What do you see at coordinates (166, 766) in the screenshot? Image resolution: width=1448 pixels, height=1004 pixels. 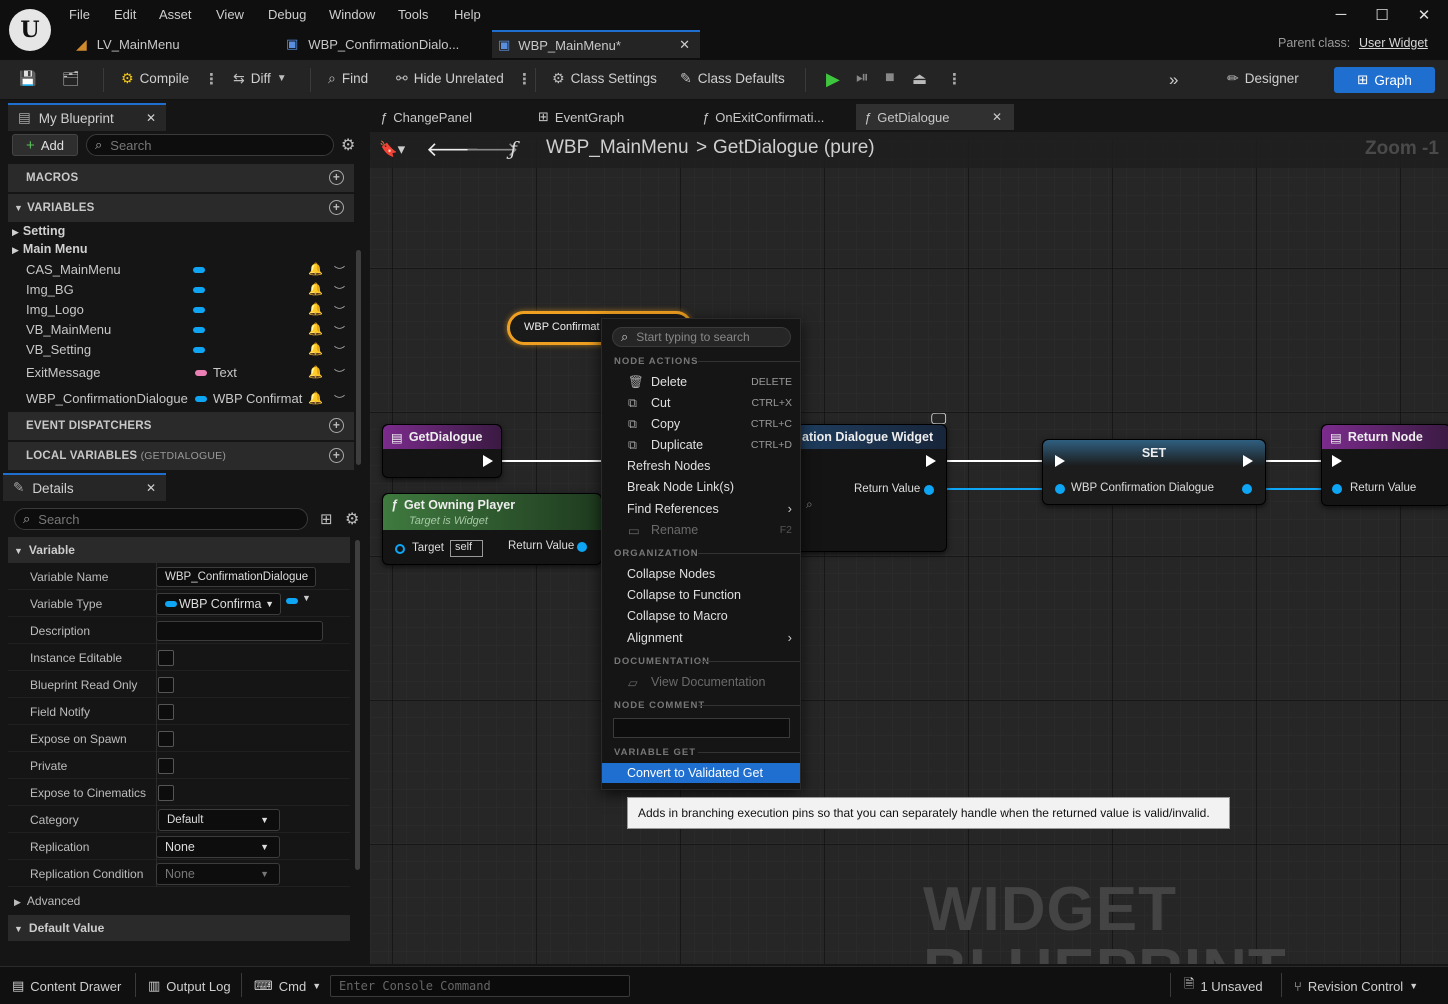 I see `private-checkbox` at bounding box center [166, 766].